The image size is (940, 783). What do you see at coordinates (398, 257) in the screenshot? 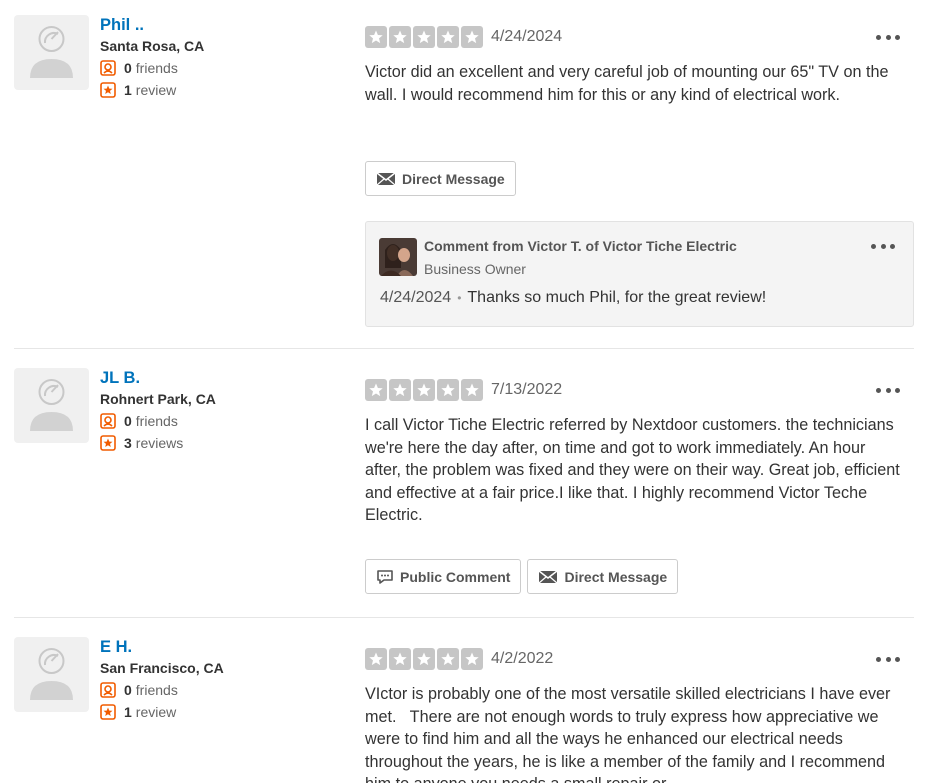
I see `owner-avatar` at bounding box center [398, 257].